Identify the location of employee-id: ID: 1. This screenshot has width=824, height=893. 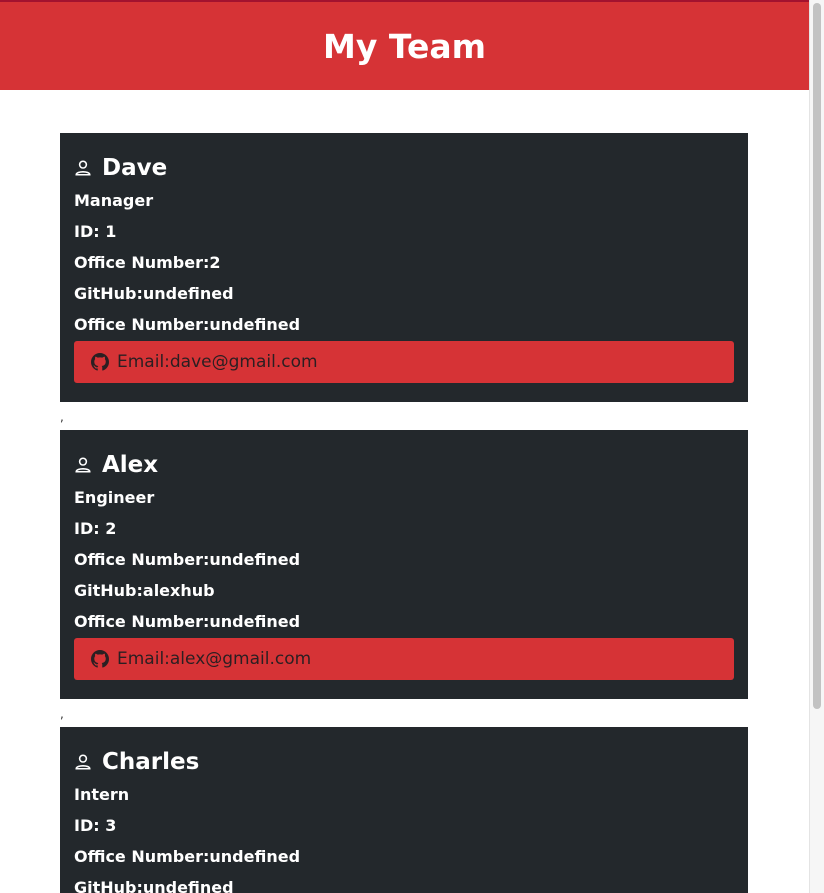
(95, 231).